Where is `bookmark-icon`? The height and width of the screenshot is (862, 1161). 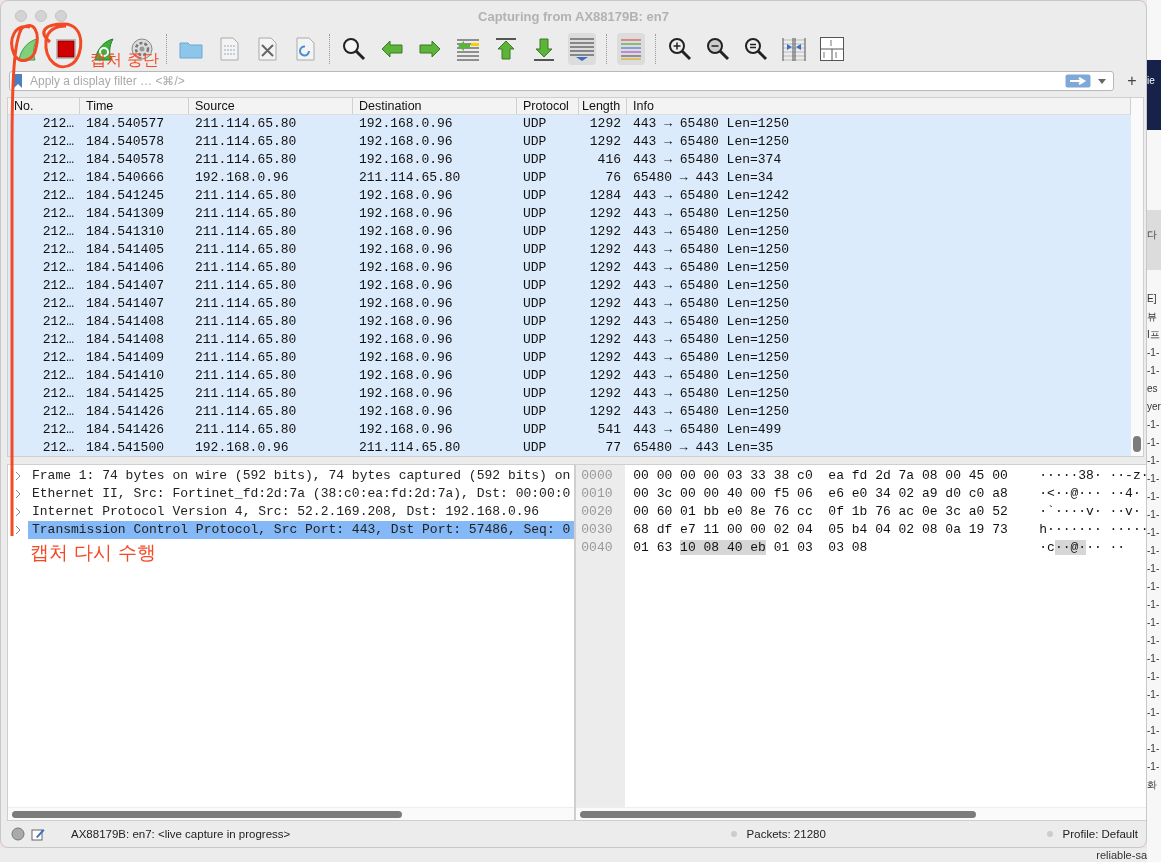
bookmark-icon is located at coordinates (18, 81).